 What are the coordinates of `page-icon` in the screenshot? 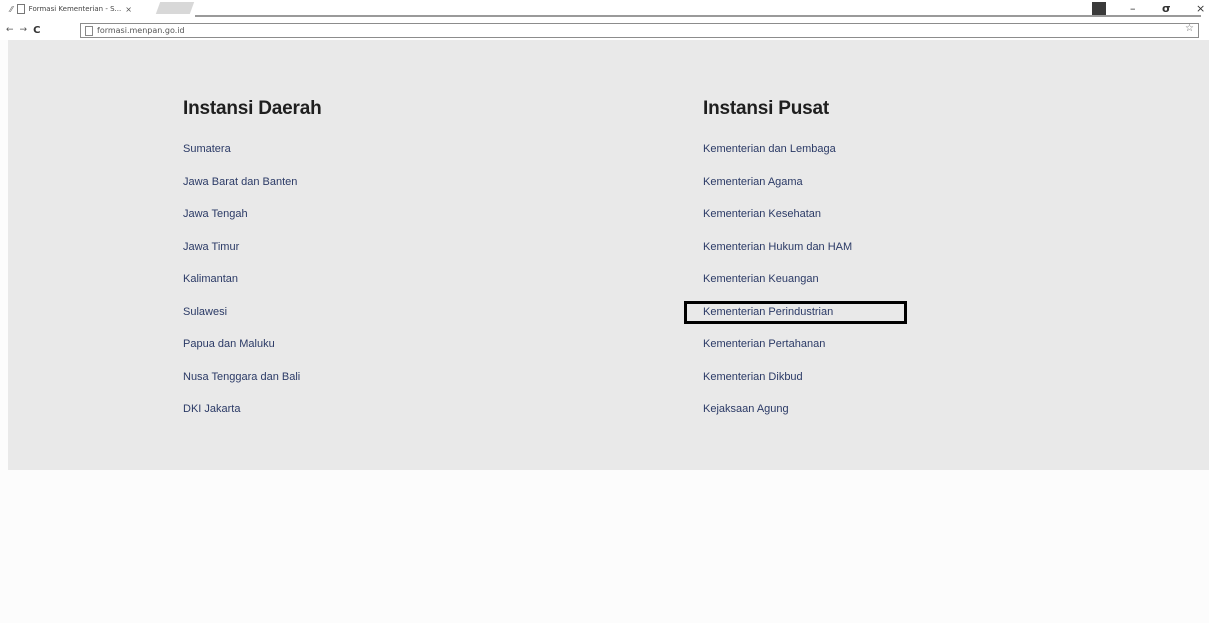 It's located at (89, 30).